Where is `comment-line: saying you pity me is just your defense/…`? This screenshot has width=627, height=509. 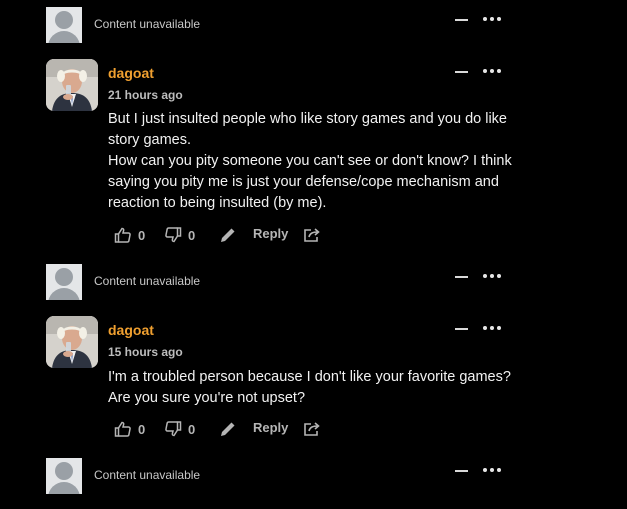 comment-line: saying you pity me is just your defense/… is located at coordinates (303, 182).